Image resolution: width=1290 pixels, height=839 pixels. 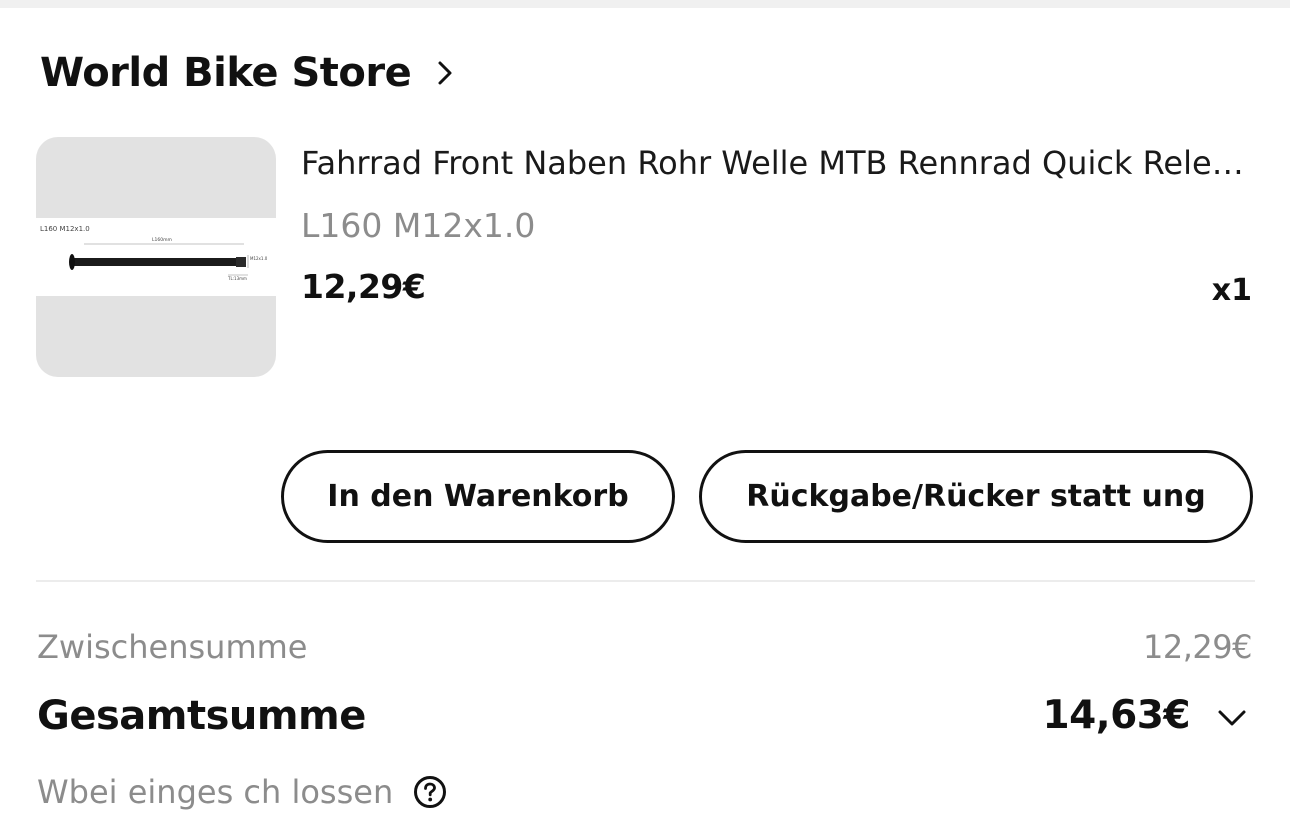 What do you see at coordinates (237, 278) in the screenshot?
I see `image-tl-label: TL:13mm` at bounding box center [237, 278].